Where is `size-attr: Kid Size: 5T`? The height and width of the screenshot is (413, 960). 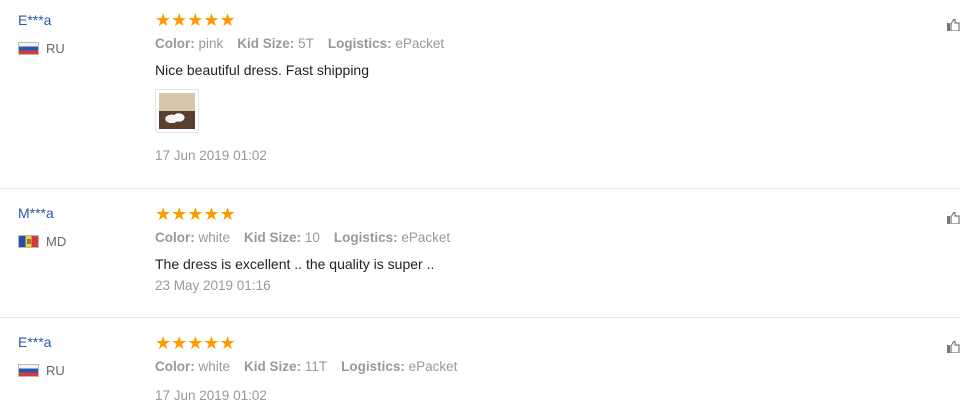
size-attr: Kid Size: 5T is located at coordinates (275, 43).